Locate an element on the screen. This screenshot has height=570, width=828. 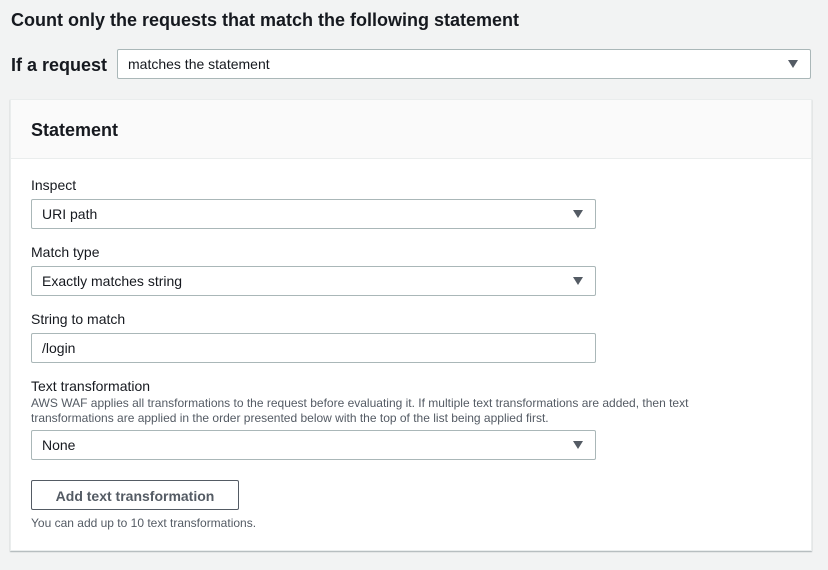
match-type-select-value: Exactly matches string is located at coordinates (112, 281).